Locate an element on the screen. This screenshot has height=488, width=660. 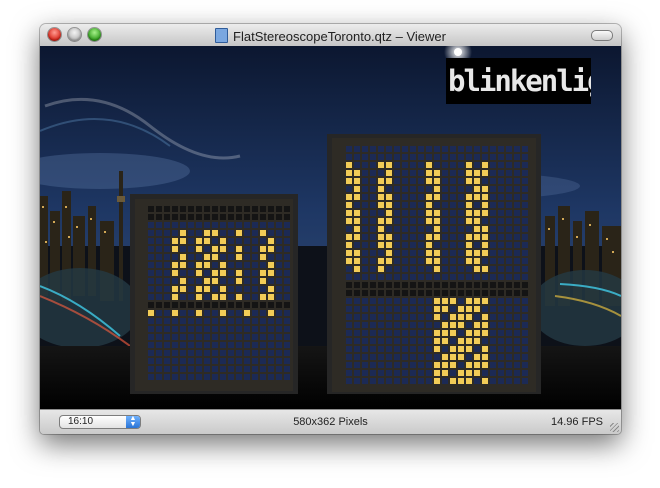
resize-grip-icon is located at coordinates (614, 427).